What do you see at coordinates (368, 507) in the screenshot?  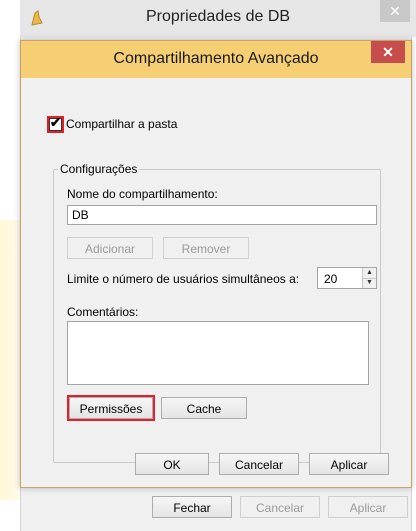 I see `outer-apply-button: Aplicar` at bounding box center [368, 507].